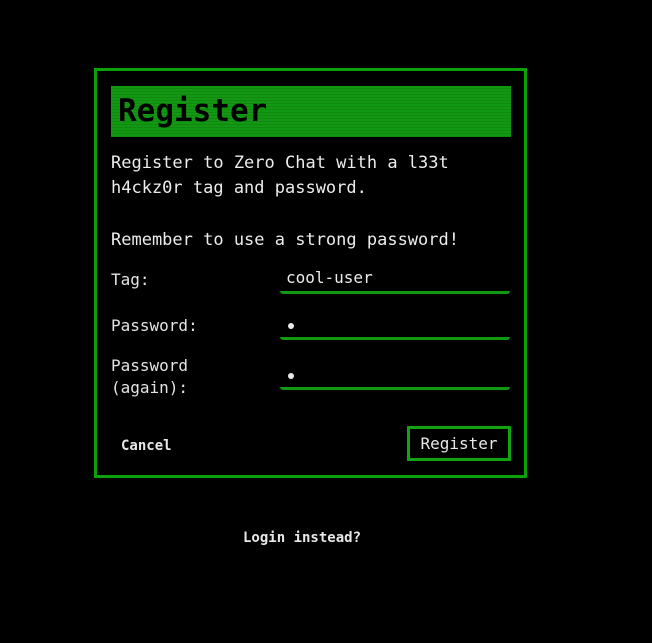 This screenshot has width=652, height=643. What do you see at coordinates (146, 446) in the screenshot?
I see `cancel-button: Cancel` at bounding box center [146, 446].